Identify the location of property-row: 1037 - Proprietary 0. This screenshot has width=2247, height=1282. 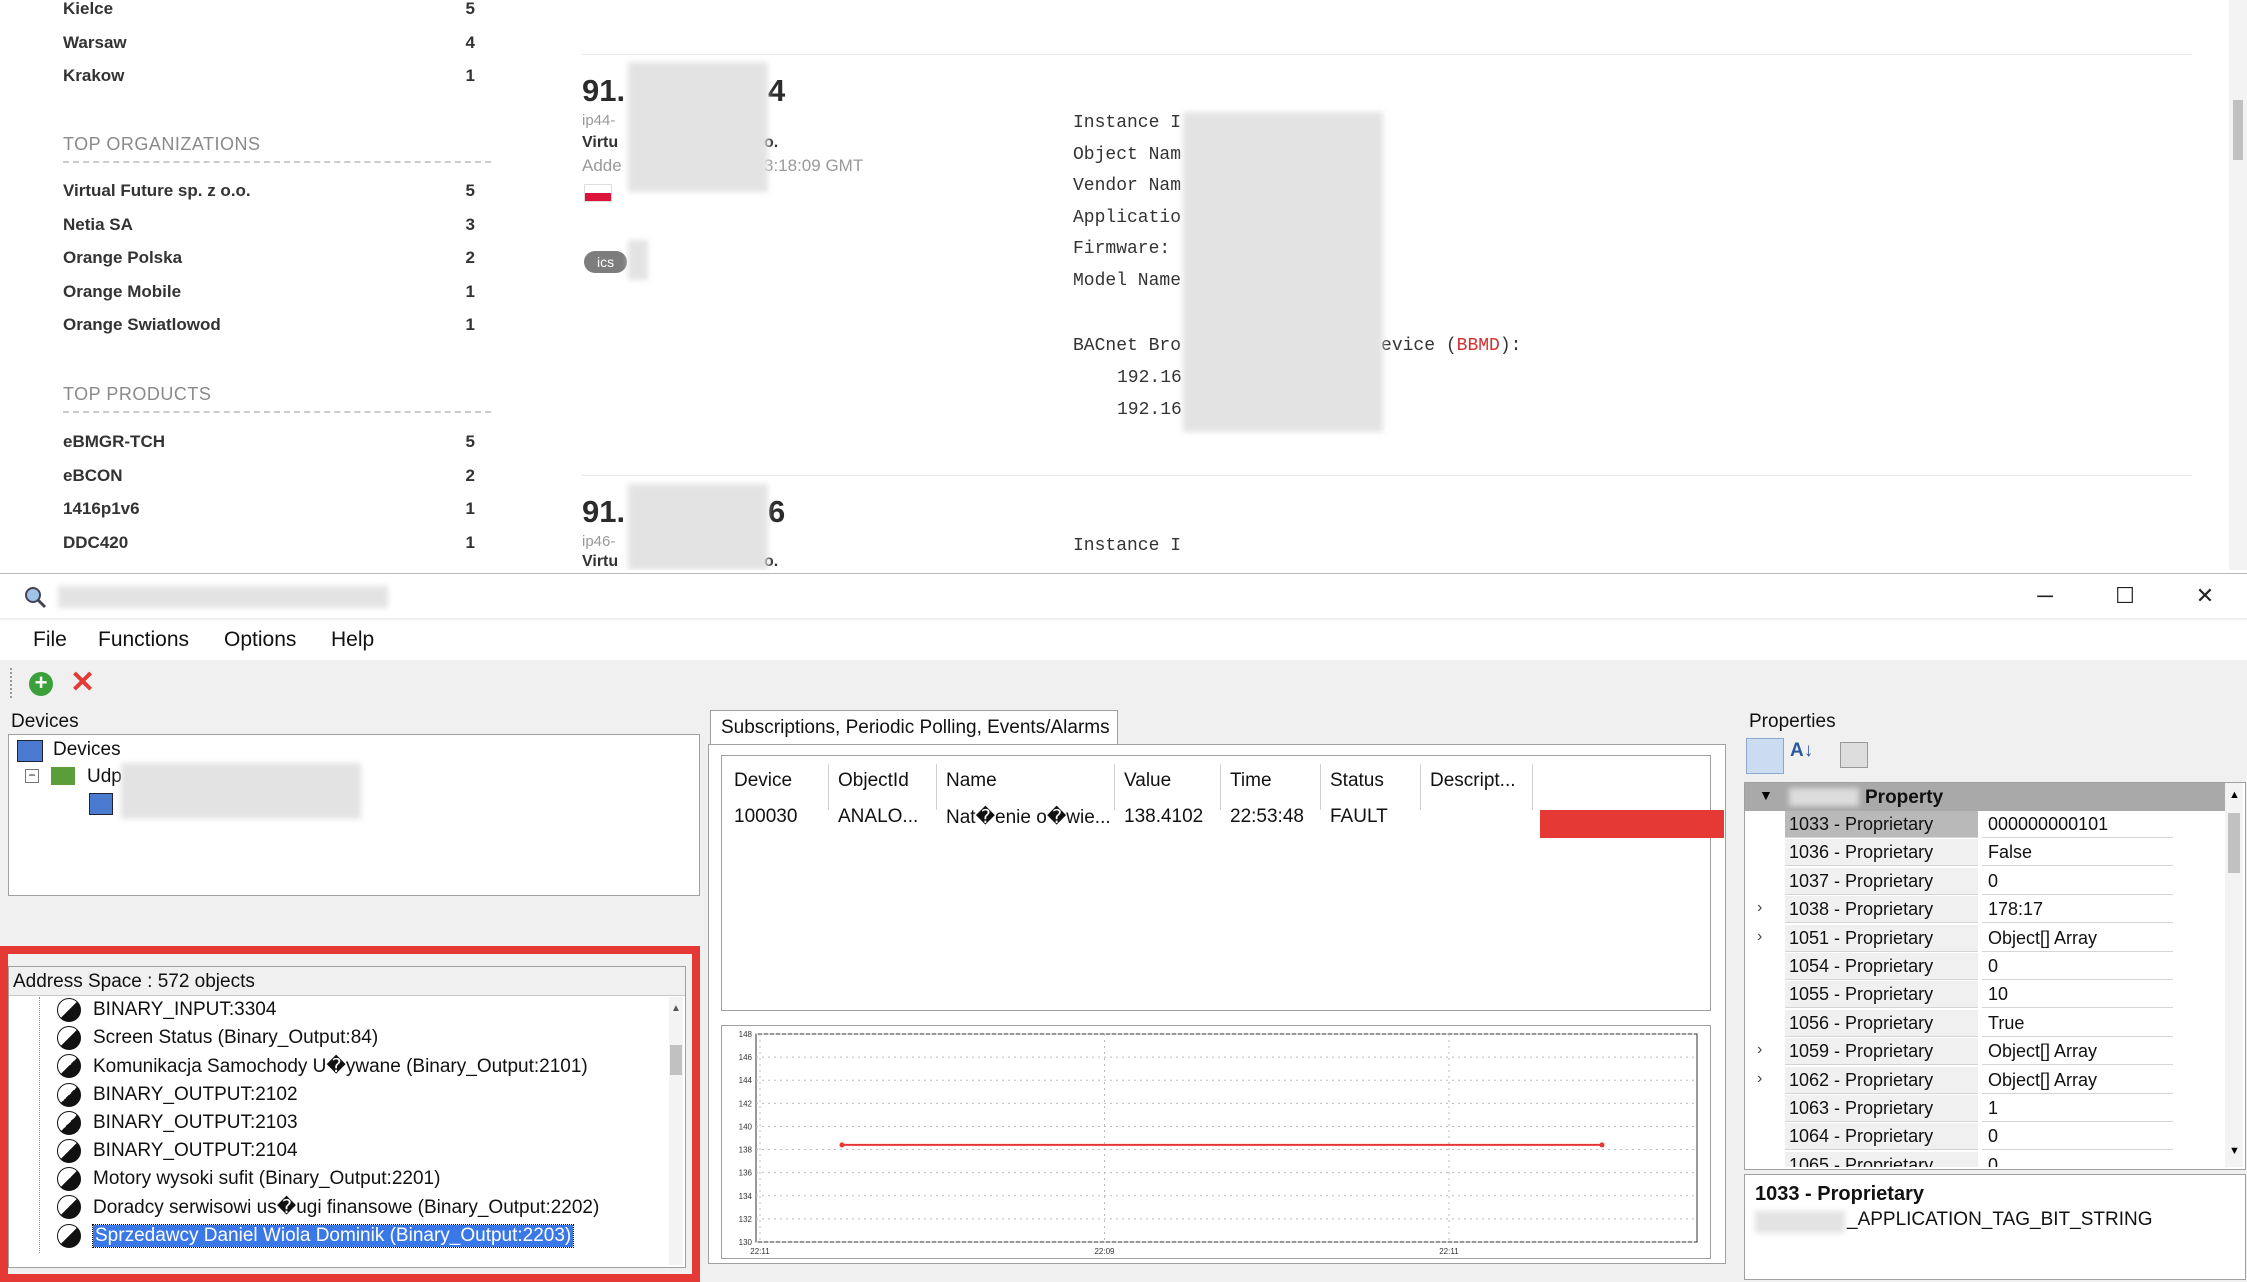
(1959, 881).